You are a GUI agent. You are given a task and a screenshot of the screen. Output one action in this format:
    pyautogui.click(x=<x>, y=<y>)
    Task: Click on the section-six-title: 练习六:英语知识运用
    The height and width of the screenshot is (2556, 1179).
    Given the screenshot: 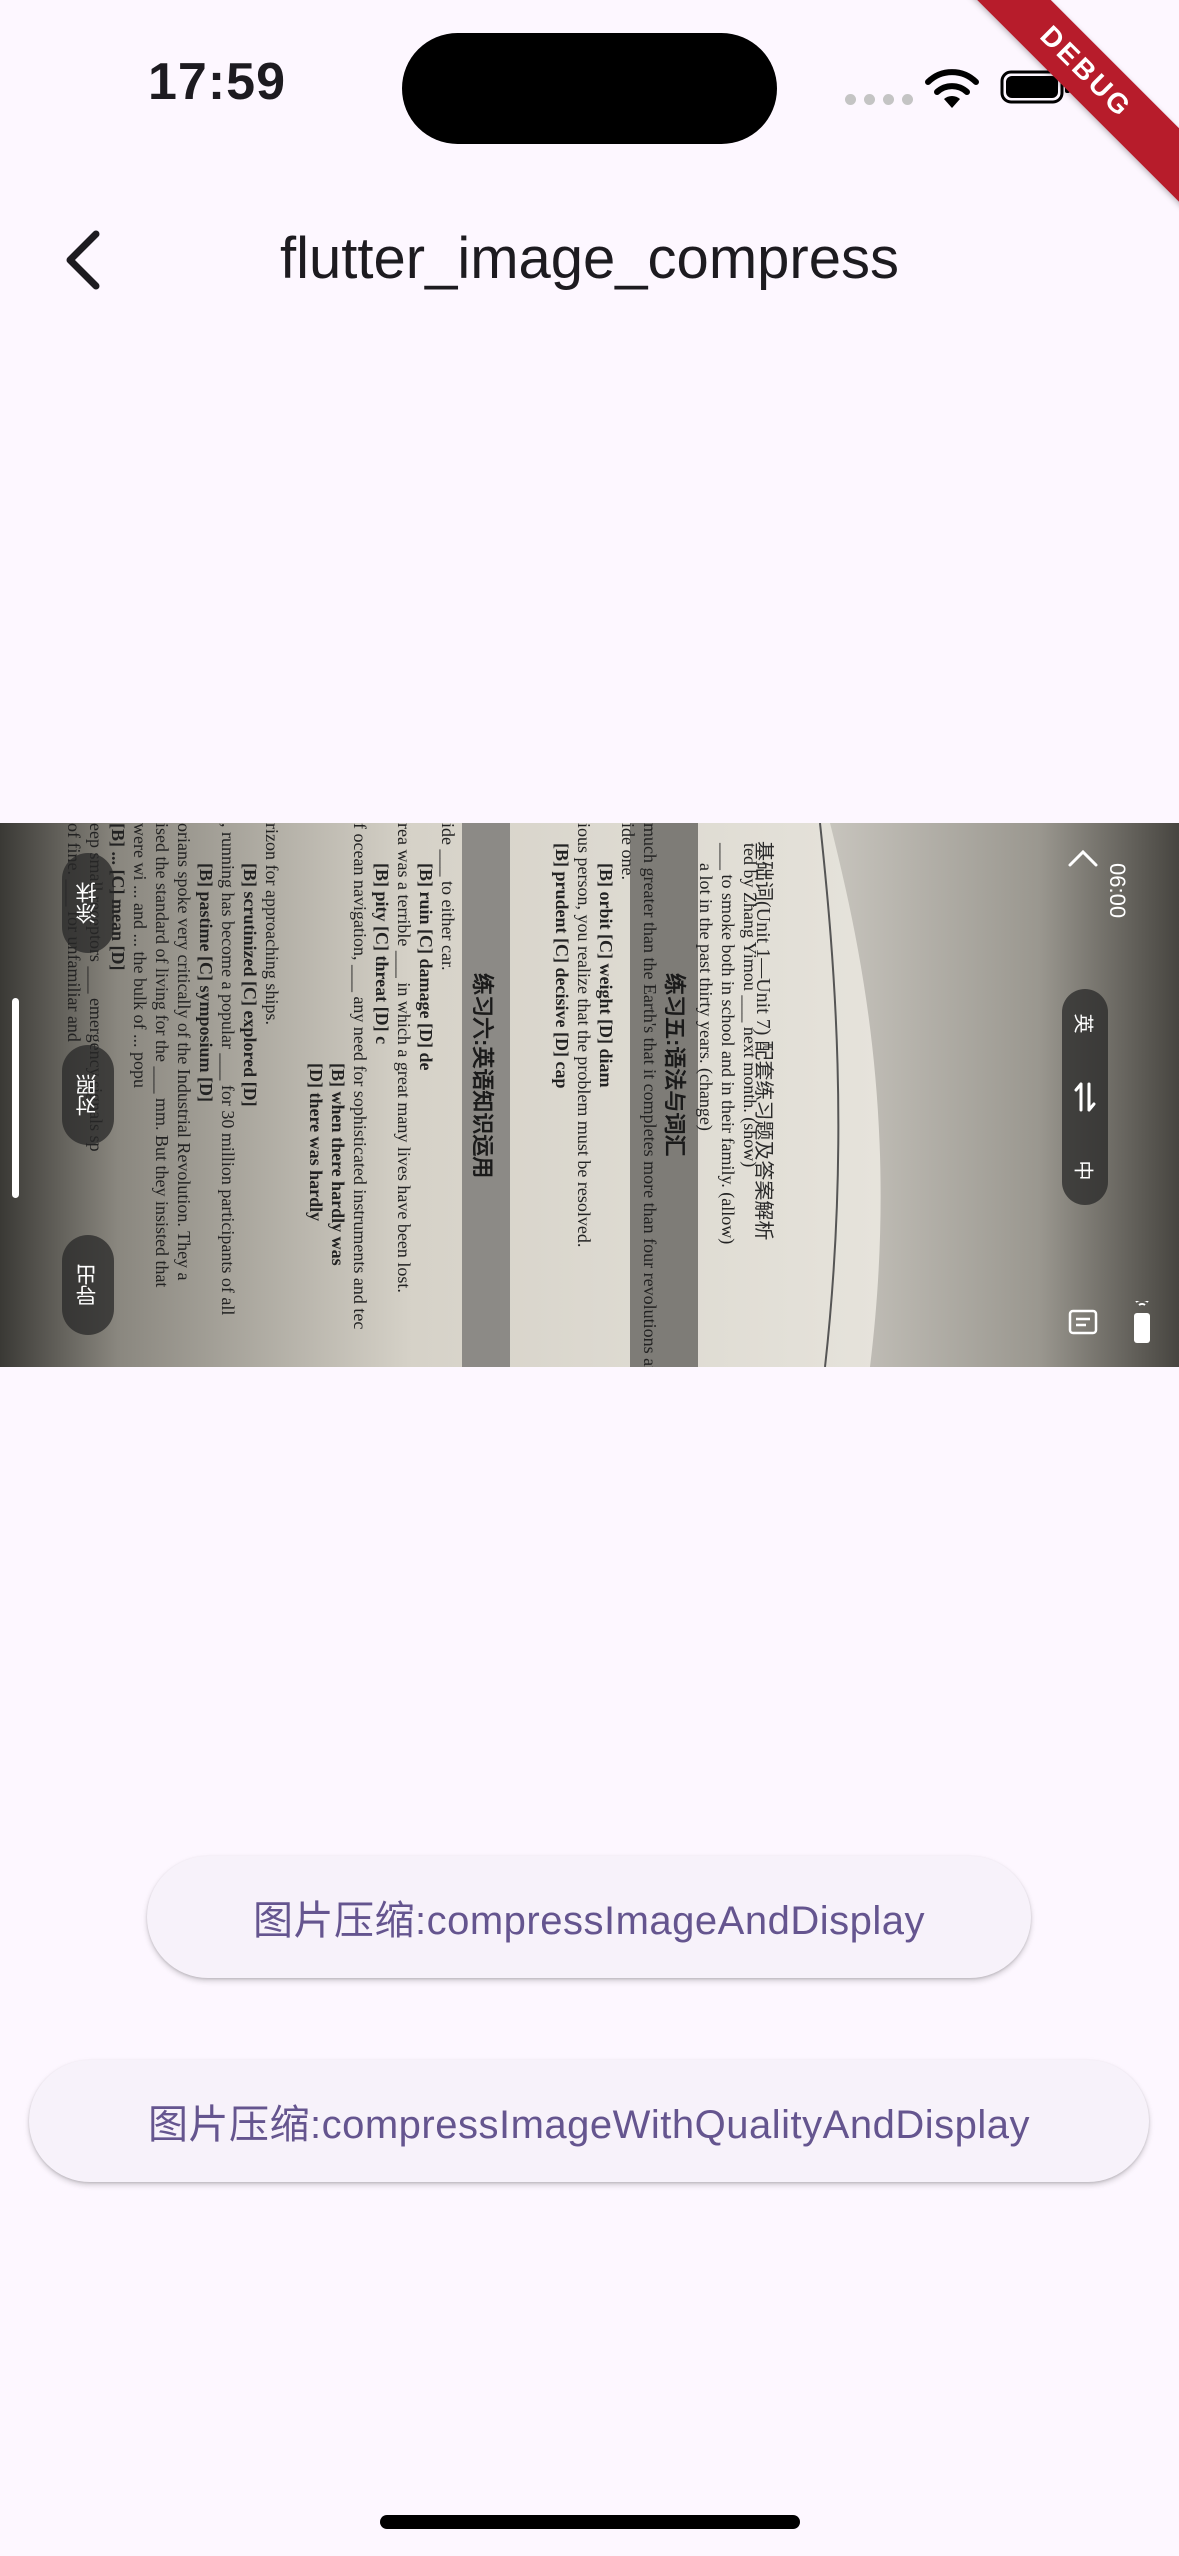 What is the action you would take?
    pyautogui.click(x=482, y=1076)
    